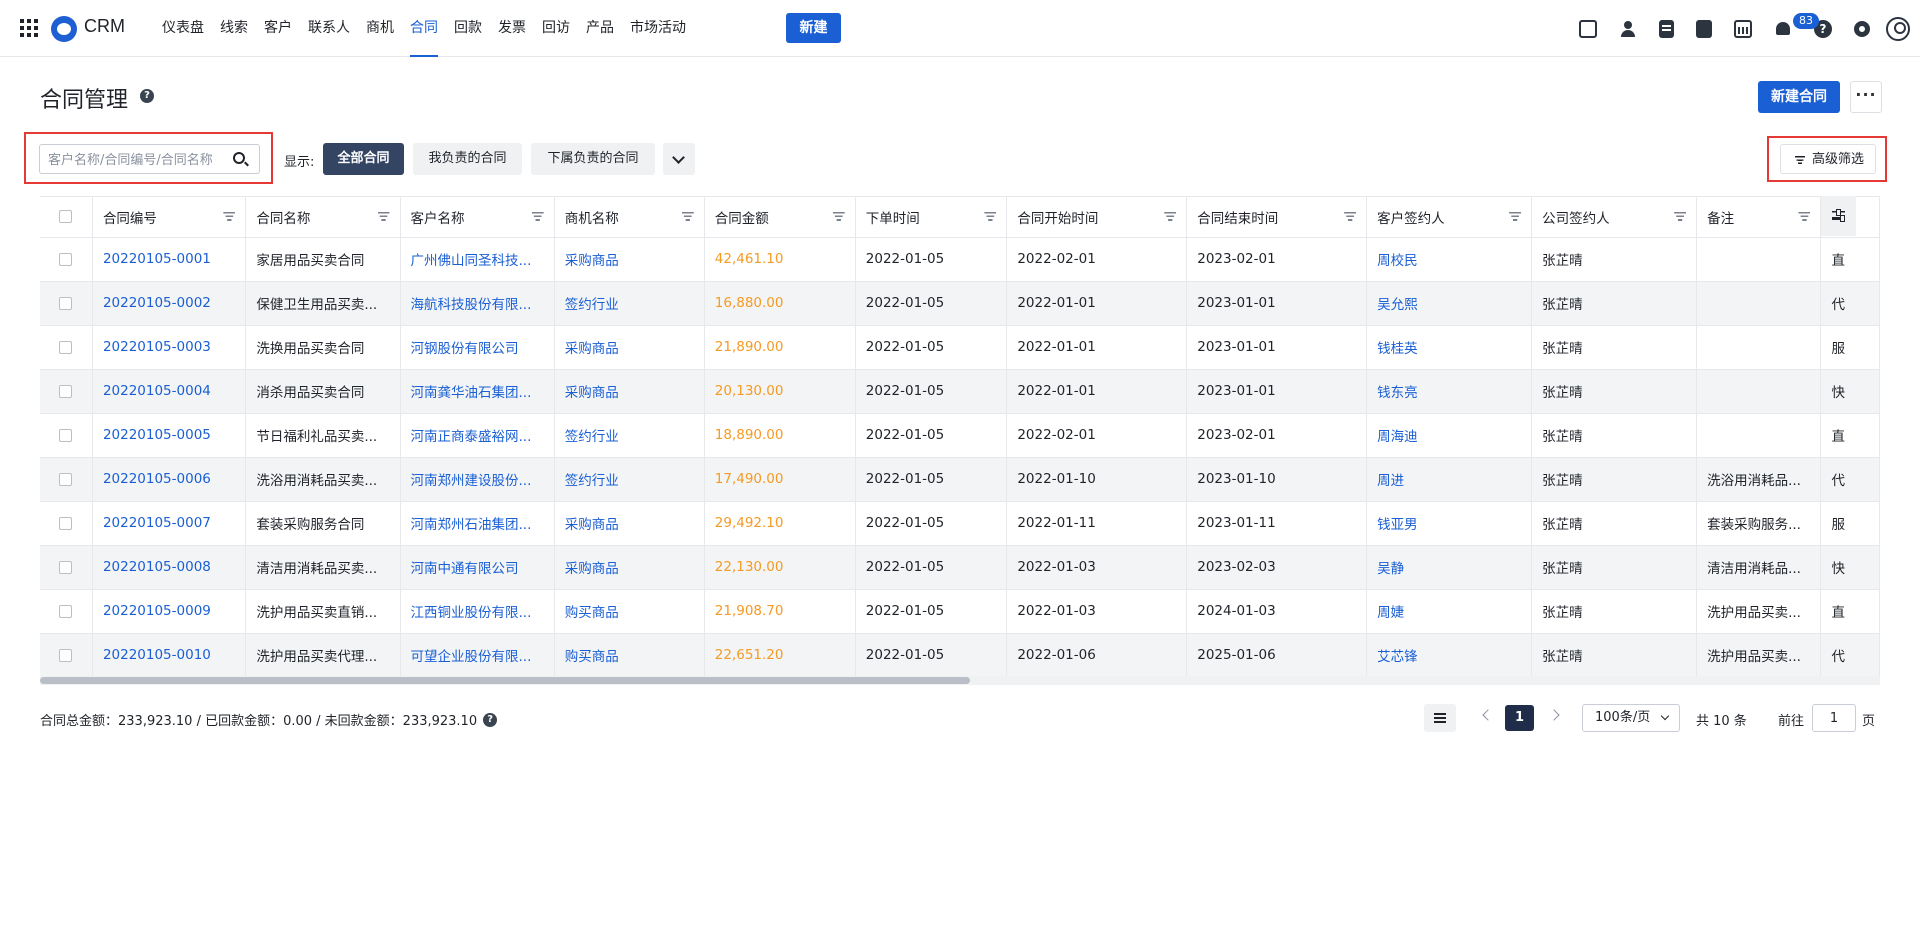  I want to click on table-cell-0: 20220105-0005, so click(169, 435).